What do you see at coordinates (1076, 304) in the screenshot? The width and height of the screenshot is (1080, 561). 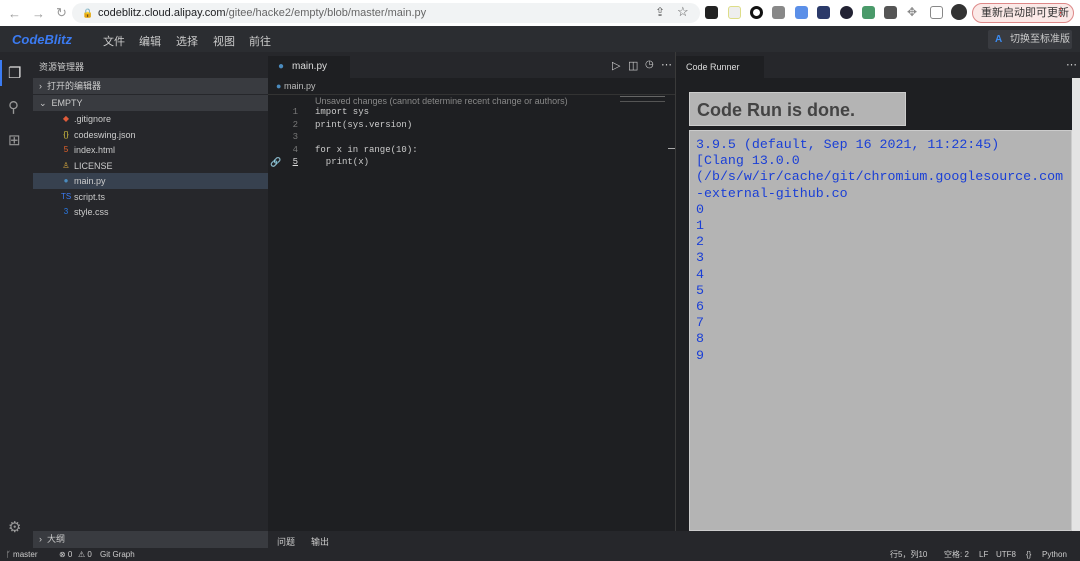 I see `scrollbar` at bounding box center [1076, 304].